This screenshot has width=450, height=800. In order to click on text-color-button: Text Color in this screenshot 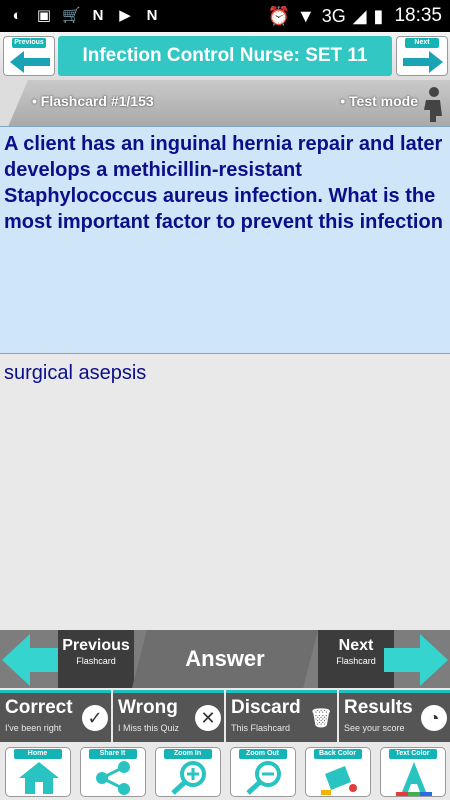, I will do `click(412, 772)`.